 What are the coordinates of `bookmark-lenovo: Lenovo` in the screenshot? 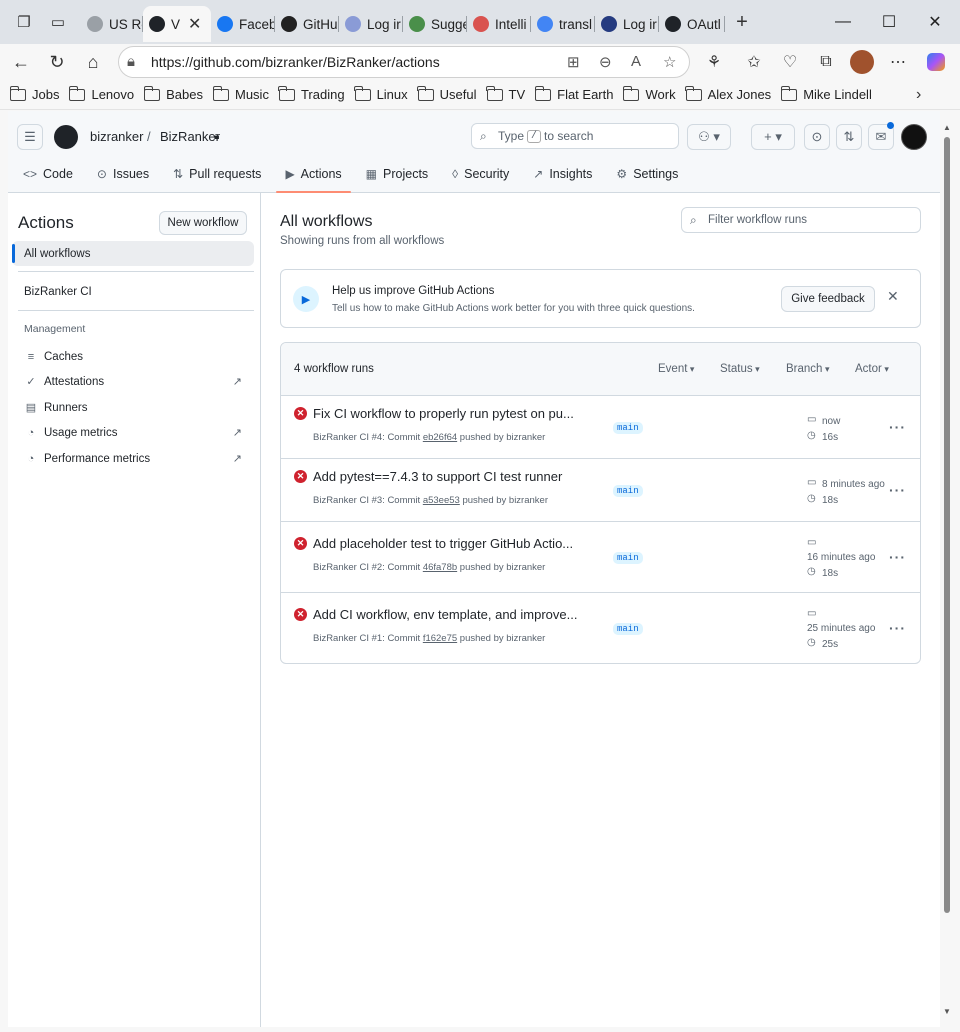 It's located at (101, 93).